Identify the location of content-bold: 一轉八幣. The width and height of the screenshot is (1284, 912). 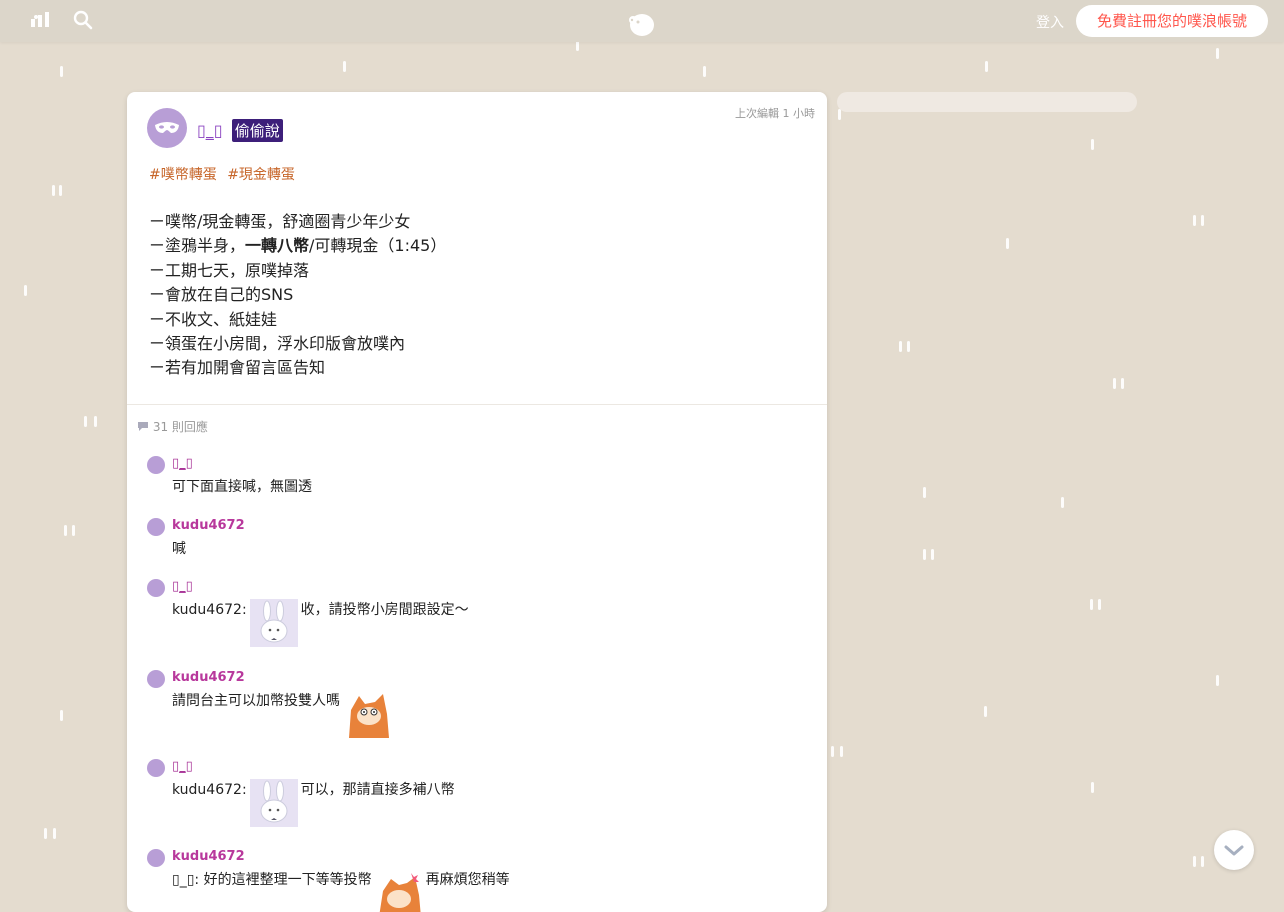
(277, 246).